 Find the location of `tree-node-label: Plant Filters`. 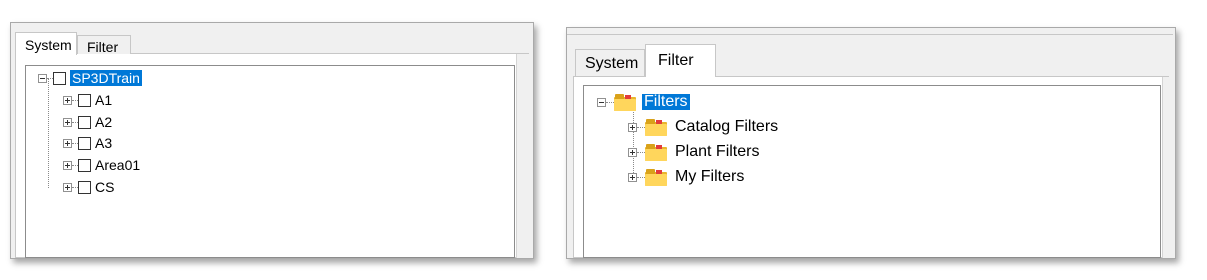

tree-node-label: Plant Filters is located at coordinates (717, 152).